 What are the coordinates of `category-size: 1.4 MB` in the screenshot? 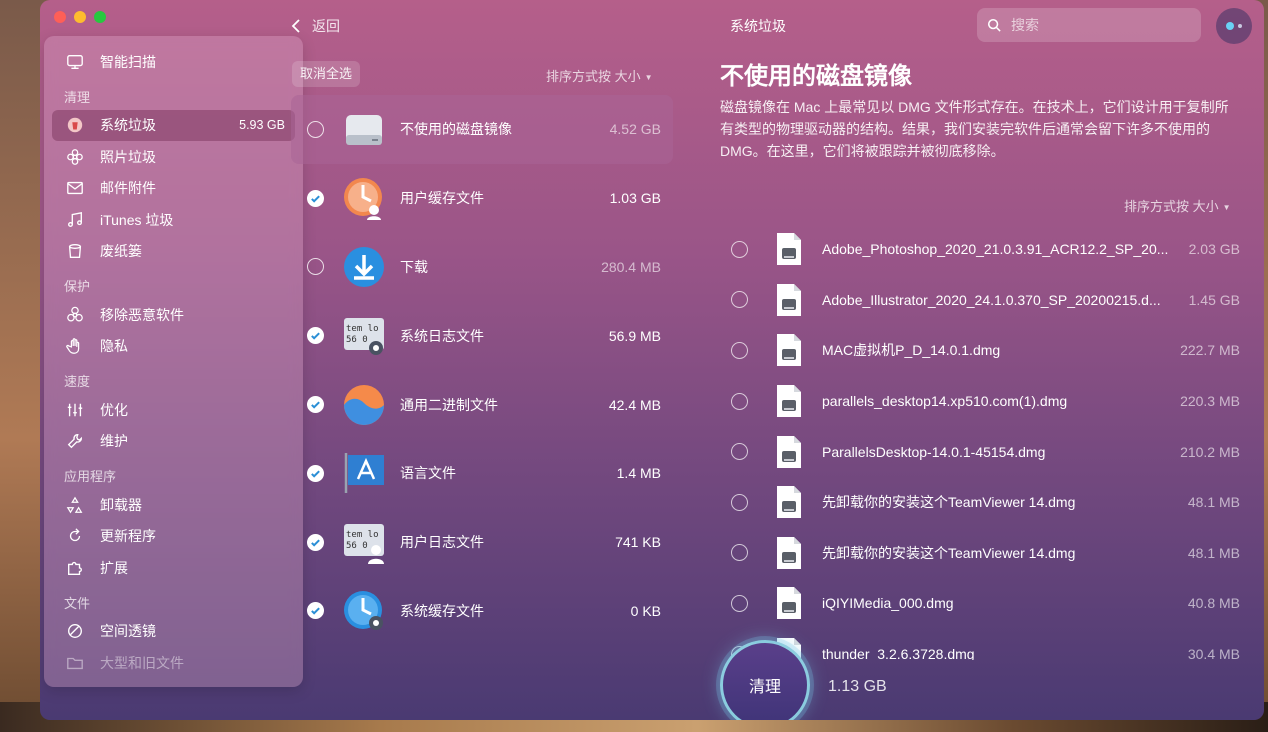 It's located at (638, 473).